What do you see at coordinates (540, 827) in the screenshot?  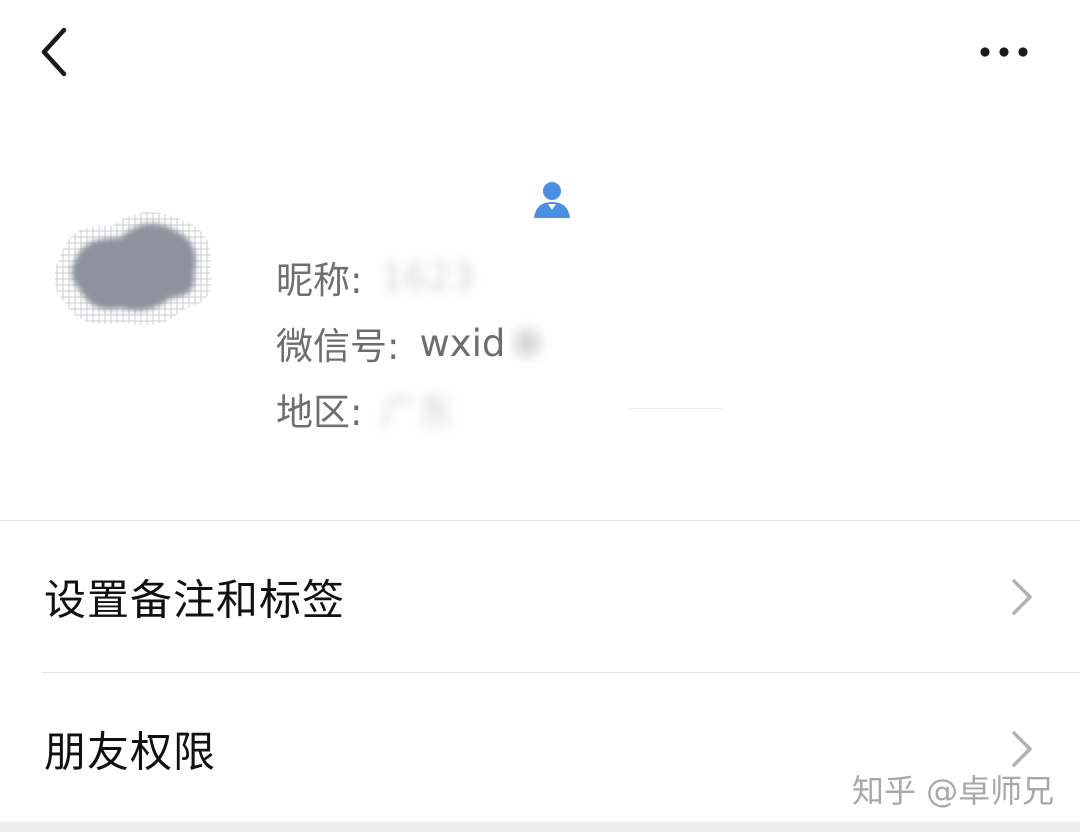 I see `section-separator` at bounding box center [540, 827].